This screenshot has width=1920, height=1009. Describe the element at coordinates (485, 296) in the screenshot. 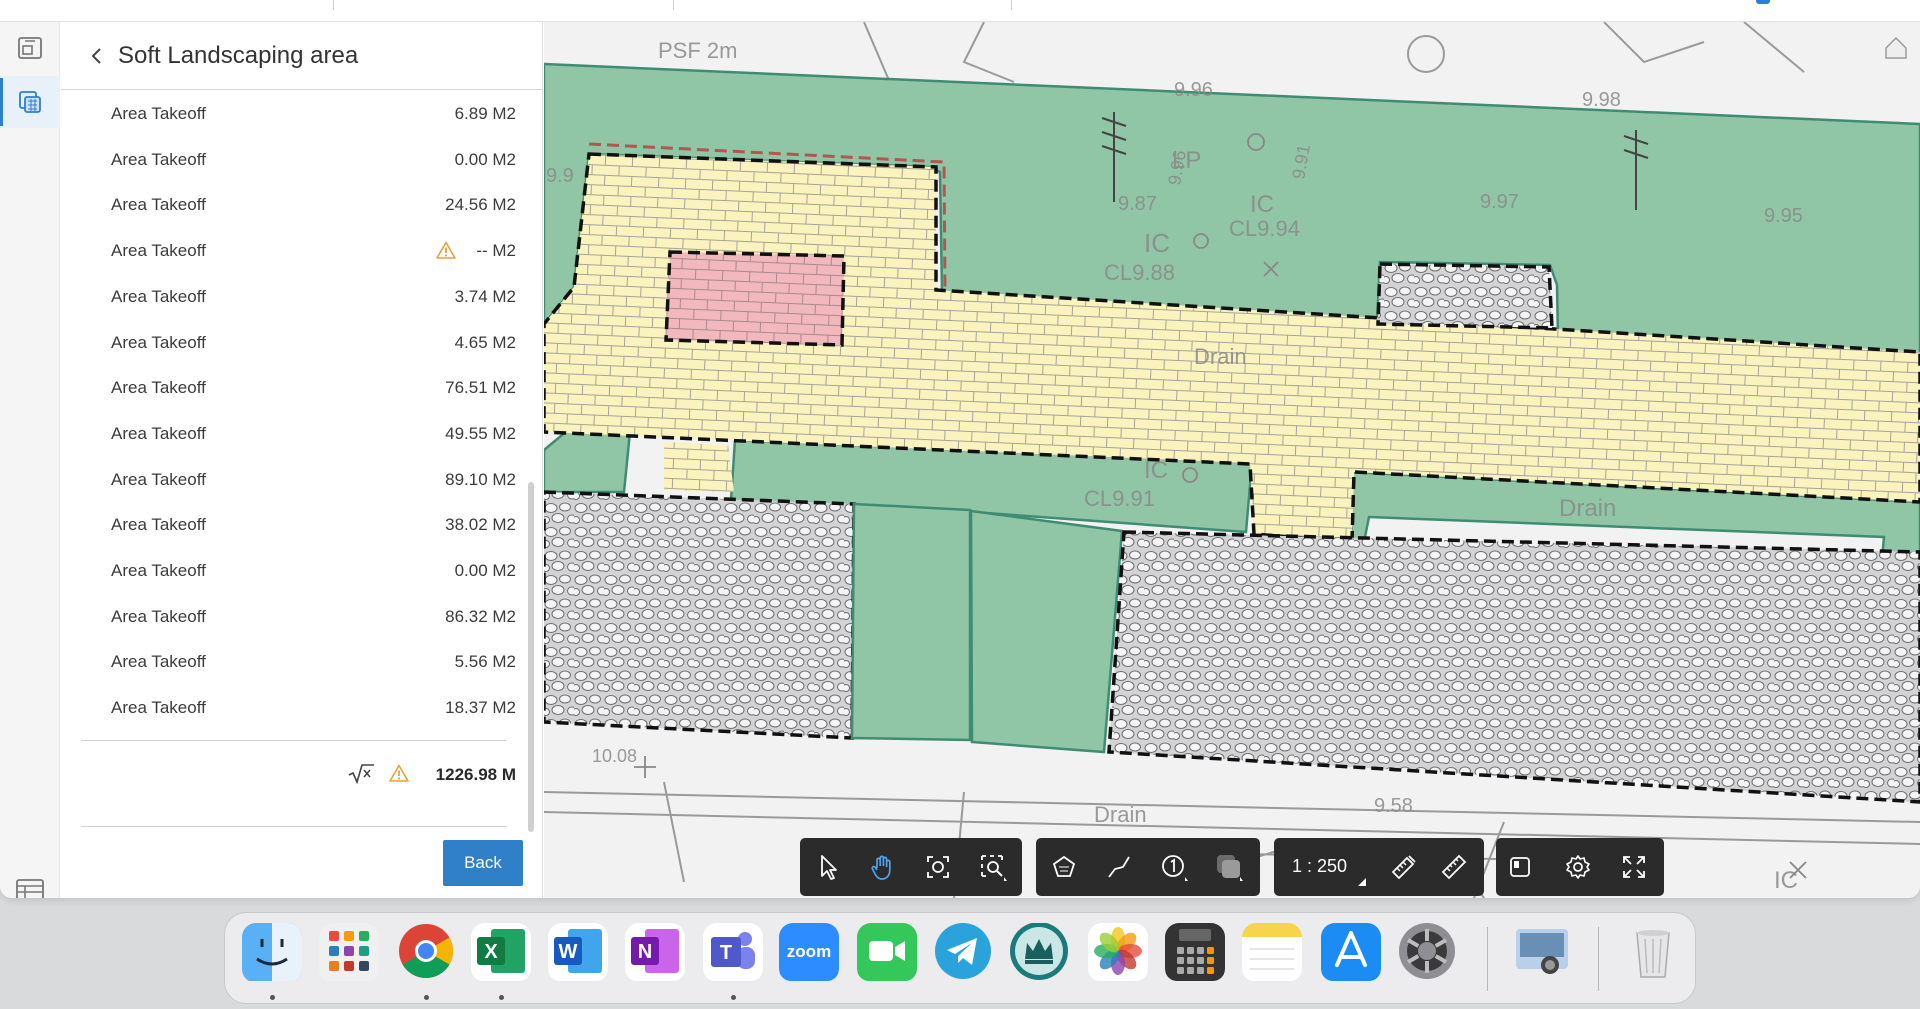

I see `takeoff-row-value: 3.74 M2` at that location.